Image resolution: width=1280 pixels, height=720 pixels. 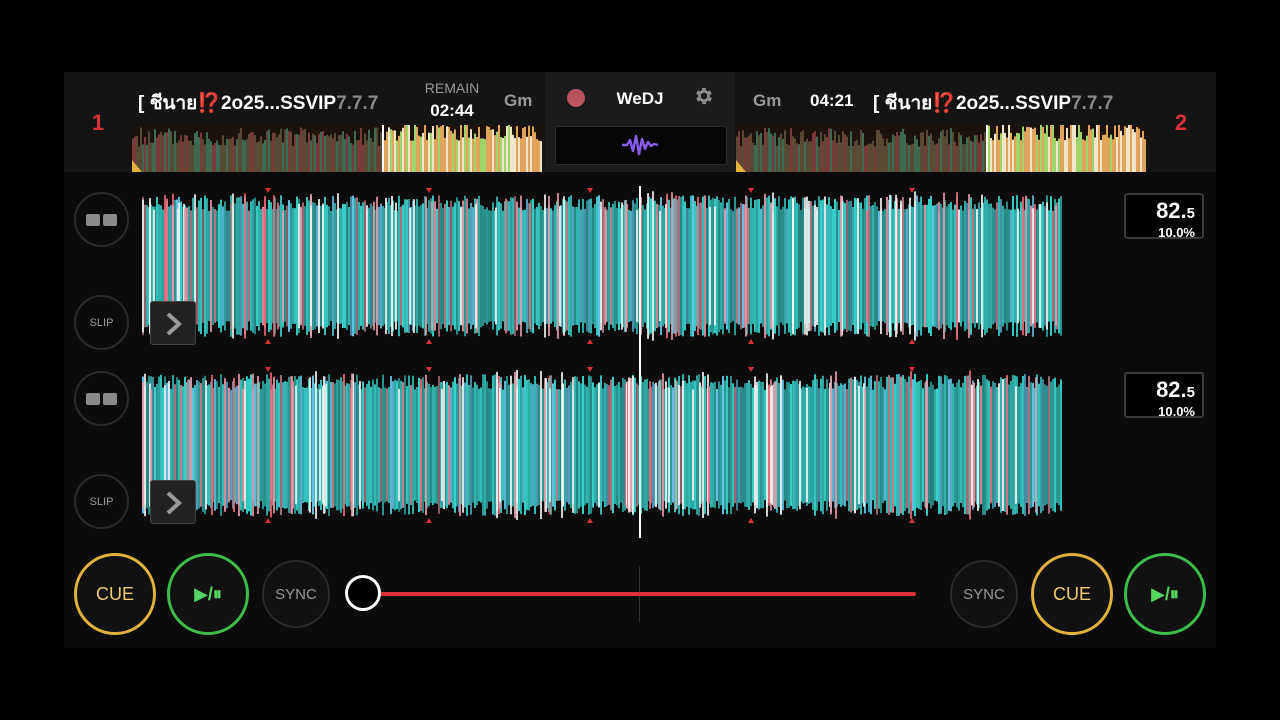 What do you see at coordinates (639, 594) in the screenshot?
I see `crossfader-track` at bounding box center [639, 594].